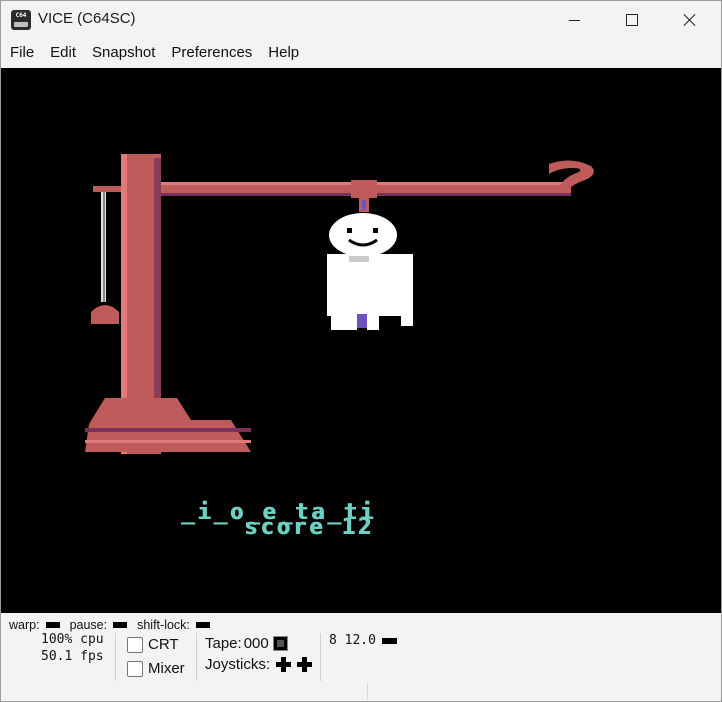 The height and width of the screenshot is (702, 722). Describe the element at coordinates (166, 668) in the screenshot. I see `mixer-label: Mixer` at that location.